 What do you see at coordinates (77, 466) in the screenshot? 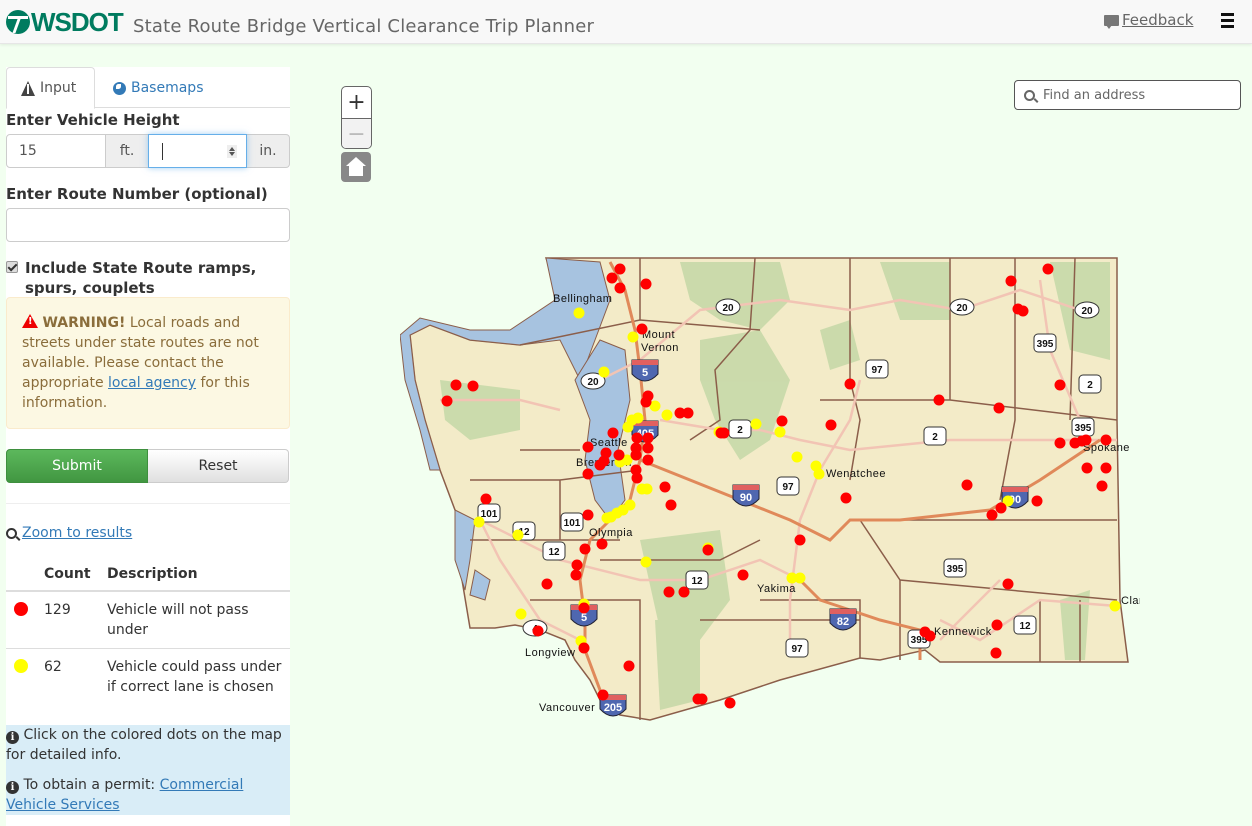
I see `submit-button: Submit` at bounding box center [77, 466].